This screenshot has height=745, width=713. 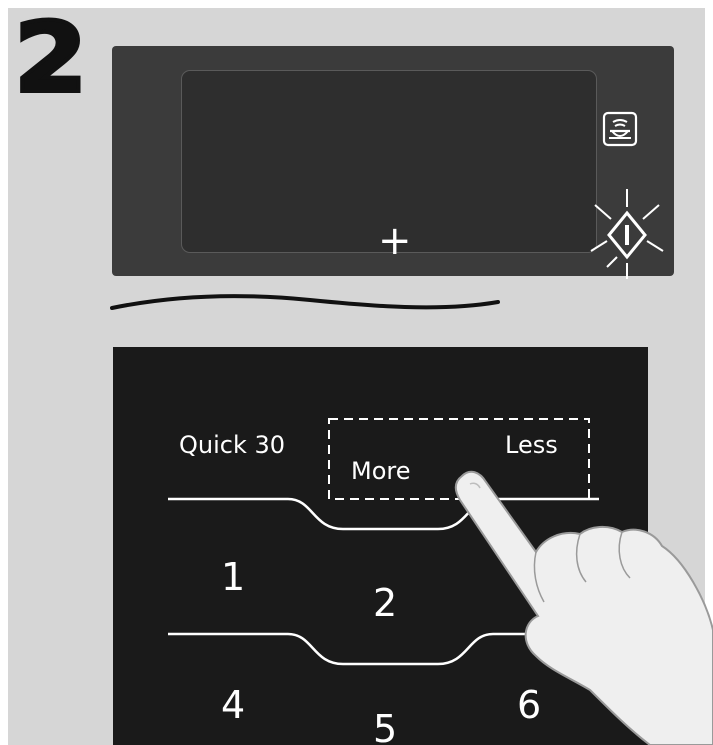 I want to click on key-2: 2, so click(x=385, y=603).